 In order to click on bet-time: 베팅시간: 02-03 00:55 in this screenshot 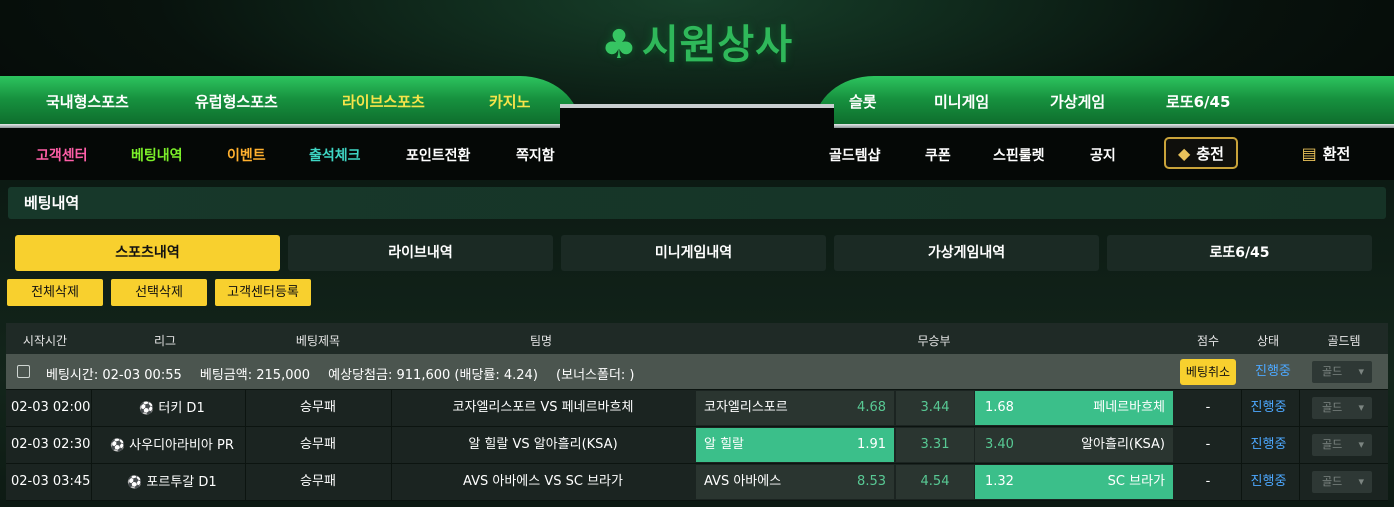, I will do `click(114, 375)`.